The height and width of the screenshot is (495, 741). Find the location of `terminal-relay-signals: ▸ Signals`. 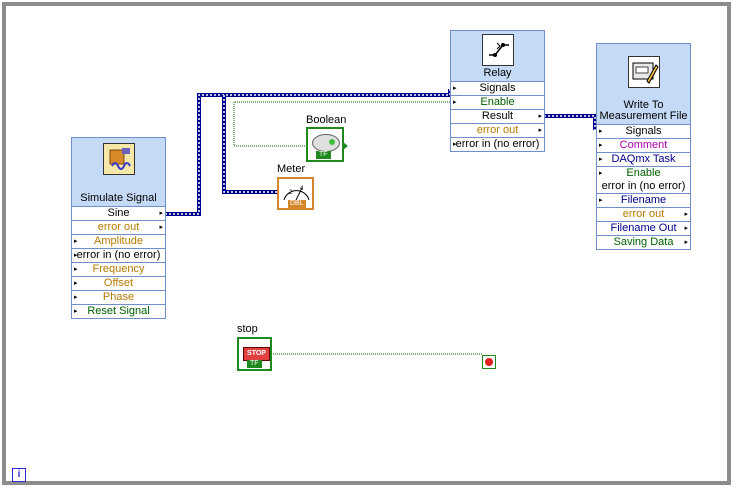

terminal-relay-signals: ▸ Signals is located at coordinates (497, 89).